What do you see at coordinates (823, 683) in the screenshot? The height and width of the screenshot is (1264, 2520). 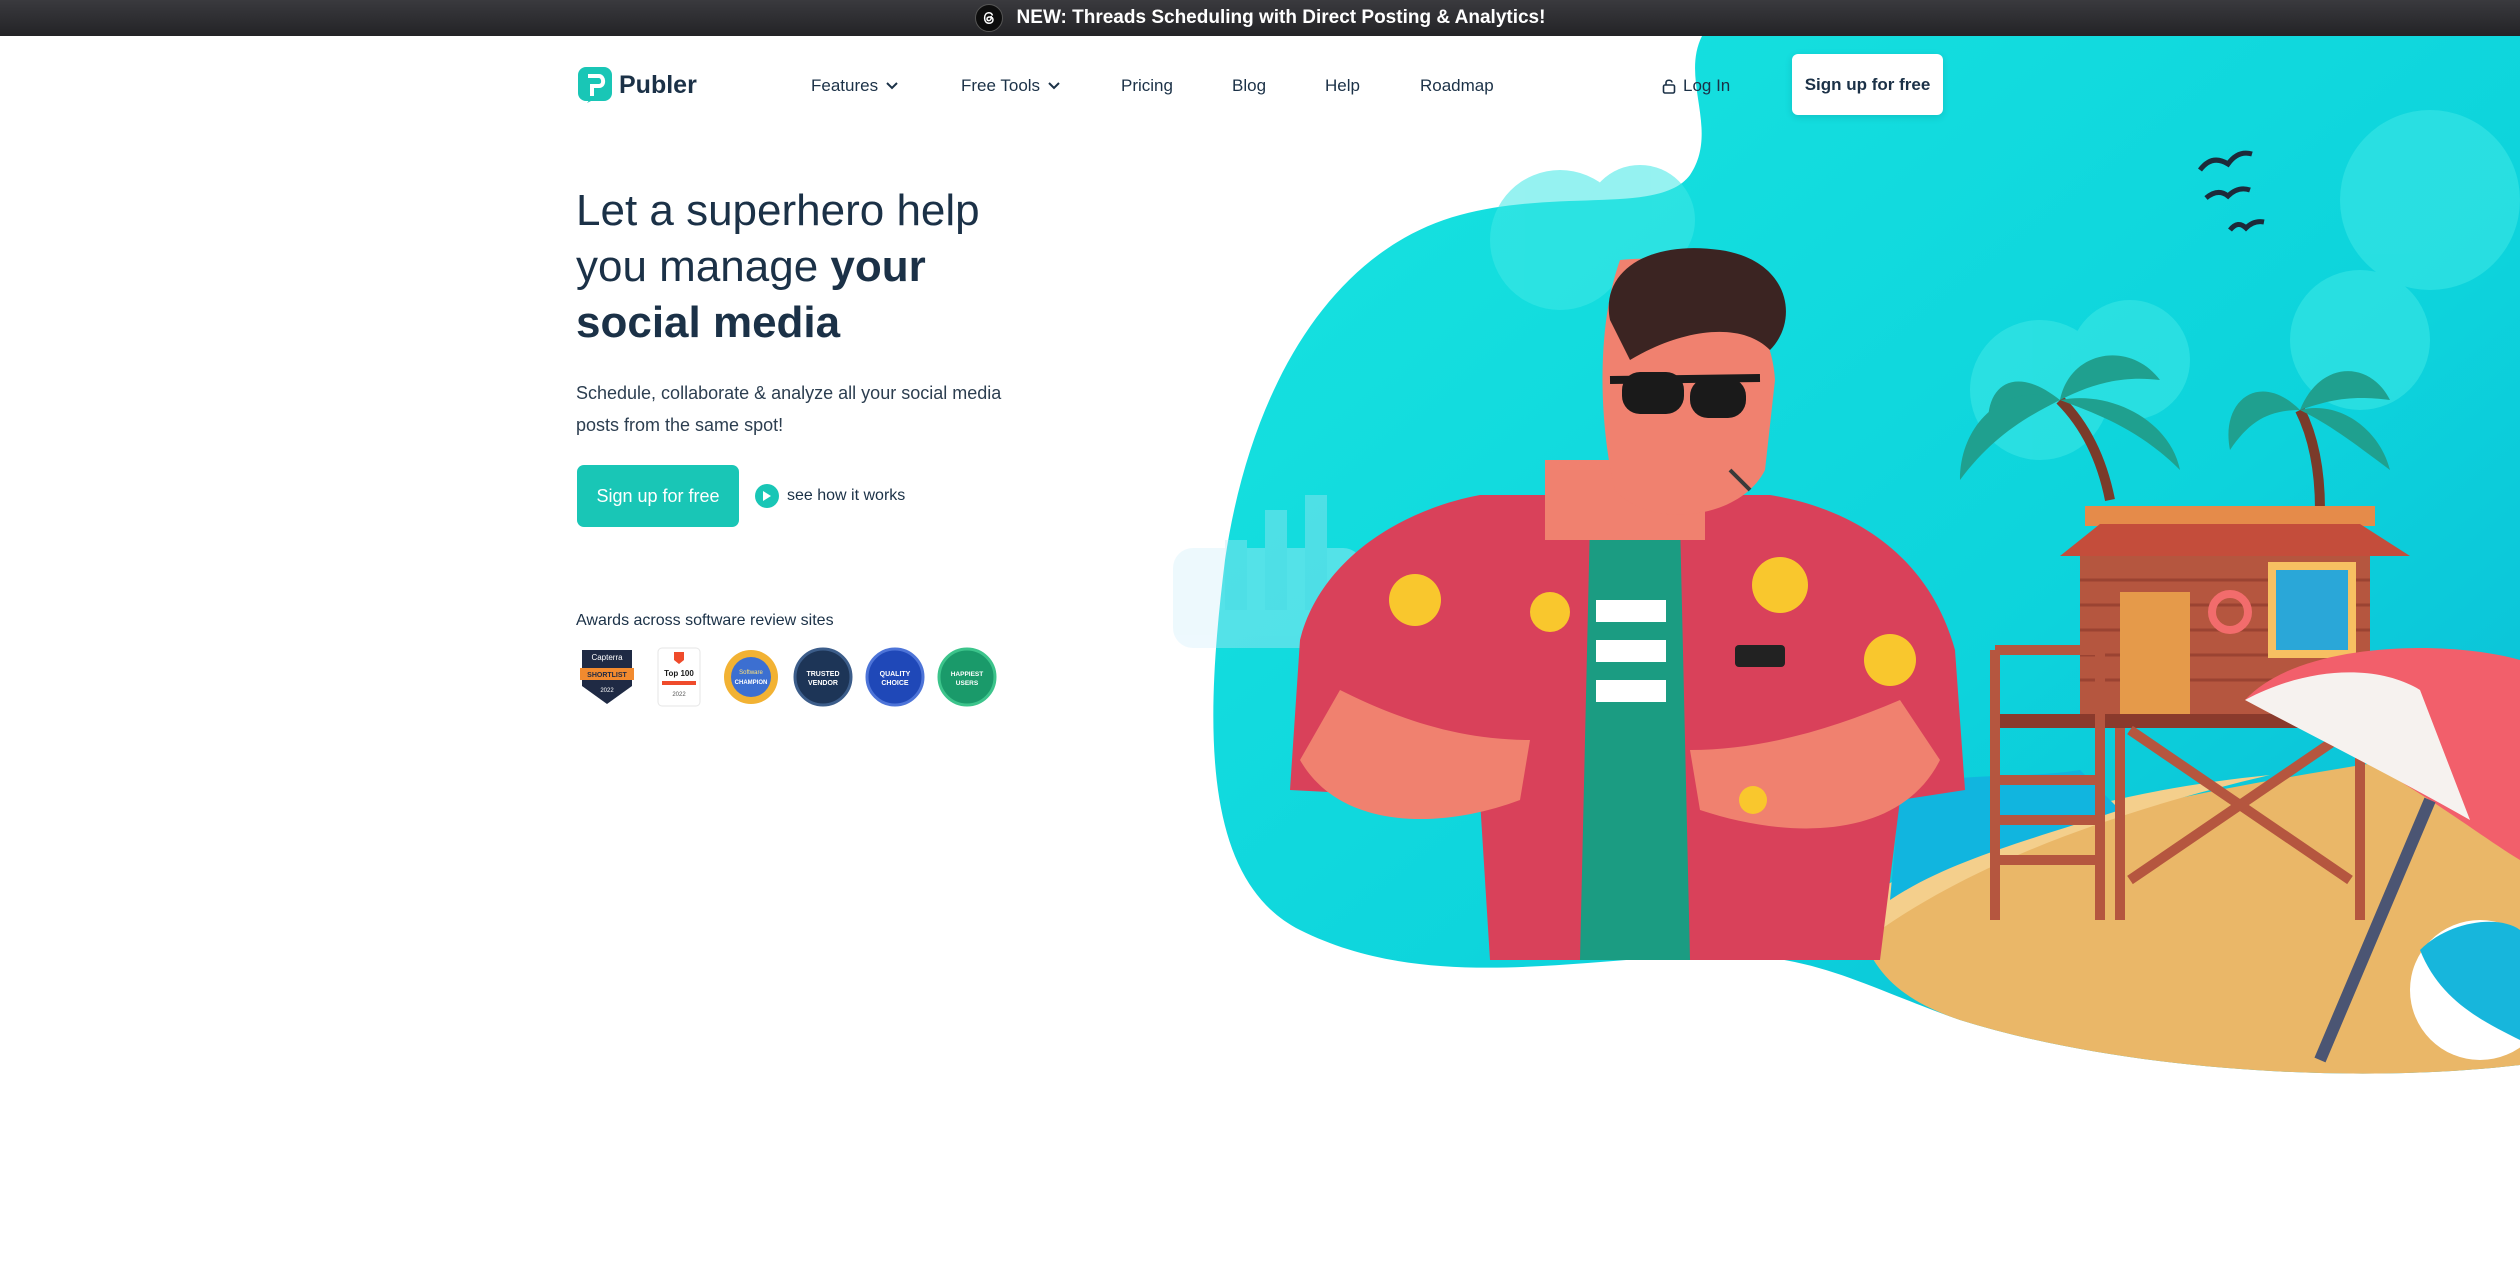 I see `svg-text: VENDOR` at bounding box center [823, 683].